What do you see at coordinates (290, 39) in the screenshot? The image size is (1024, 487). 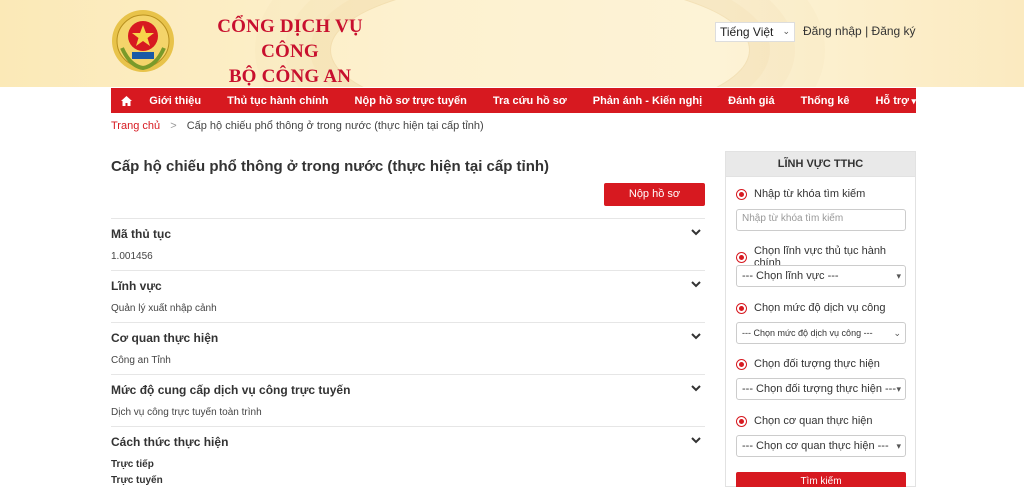 I see `site-title-line1: CỔNG DỊCH VỤ CÔNG` at bounding box center [290, 39].